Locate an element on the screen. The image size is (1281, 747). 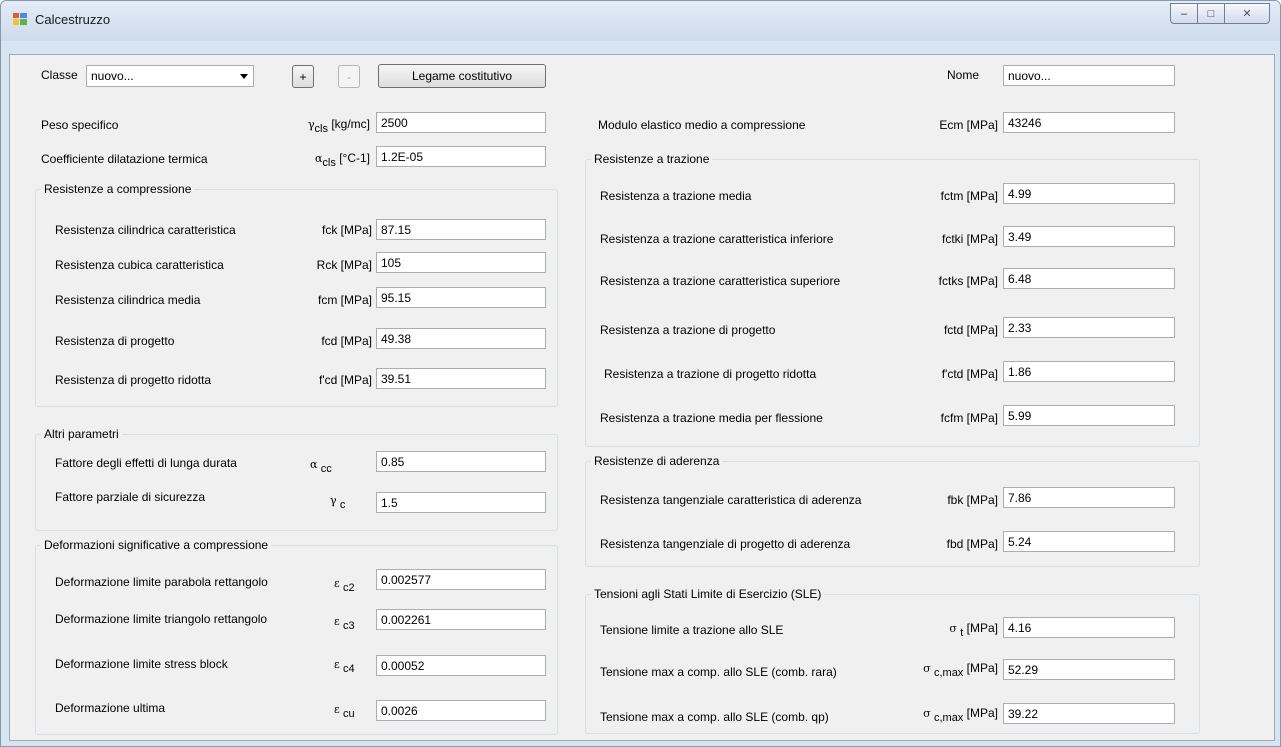
fctks-field is located at coordinates (1089, 278).